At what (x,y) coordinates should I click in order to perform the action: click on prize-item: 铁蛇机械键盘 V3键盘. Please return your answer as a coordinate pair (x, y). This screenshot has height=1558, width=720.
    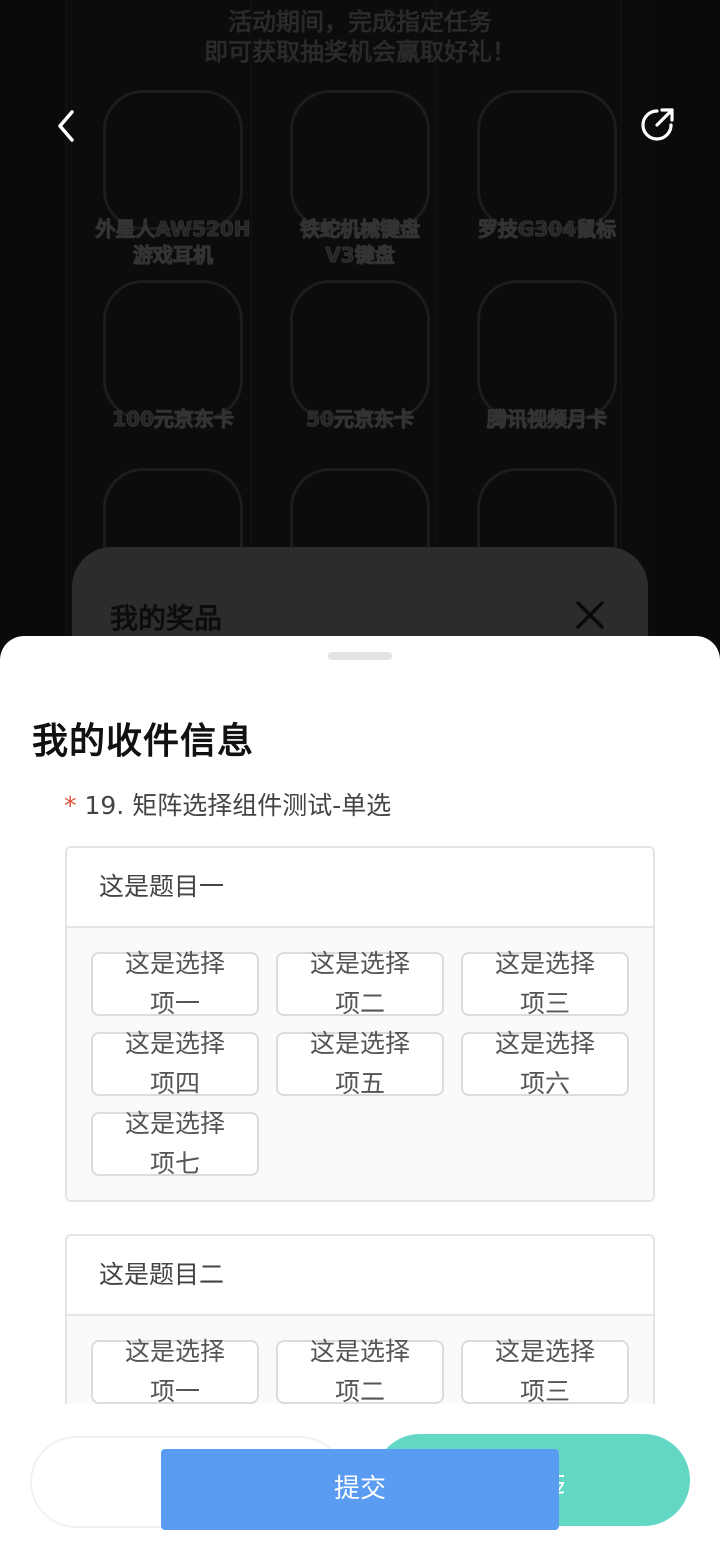
    Looking at the image, I should click on (360, 178).